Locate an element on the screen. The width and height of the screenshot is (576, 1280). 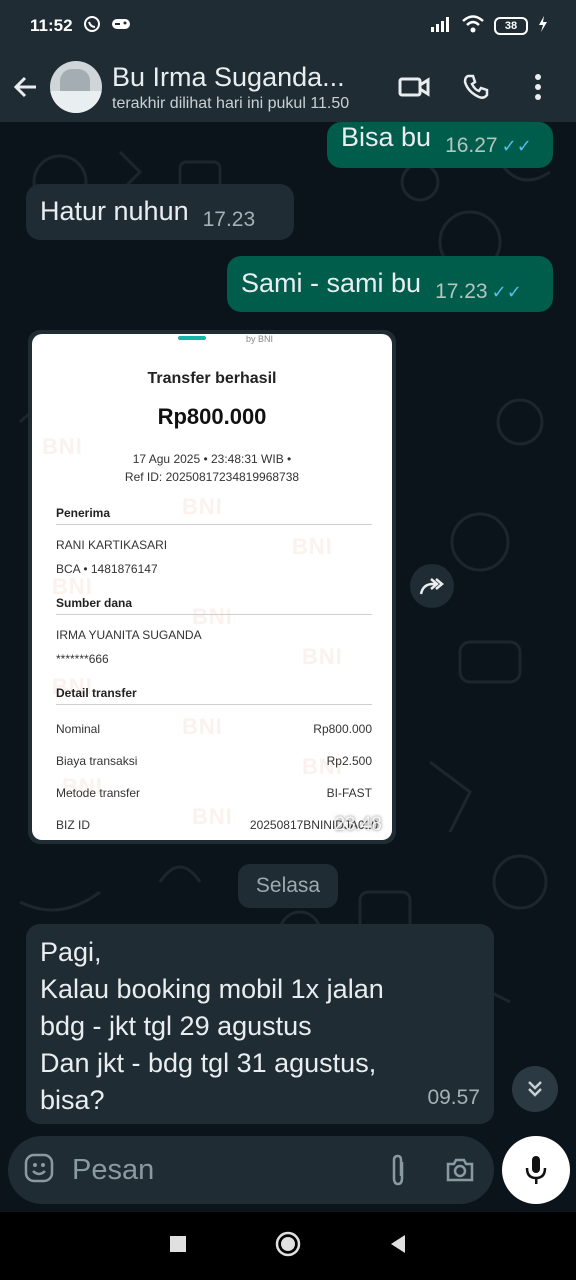
message-text: Hatur nuhun is located at coordinates (114, 211).